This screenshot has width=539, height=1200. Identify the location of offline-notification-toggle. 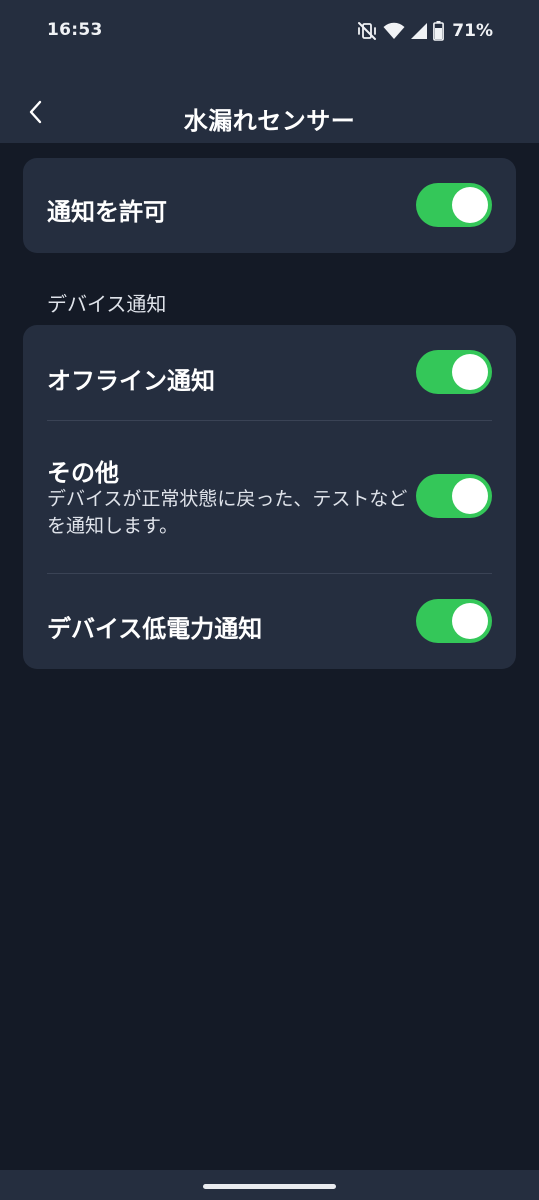
(454, 372).